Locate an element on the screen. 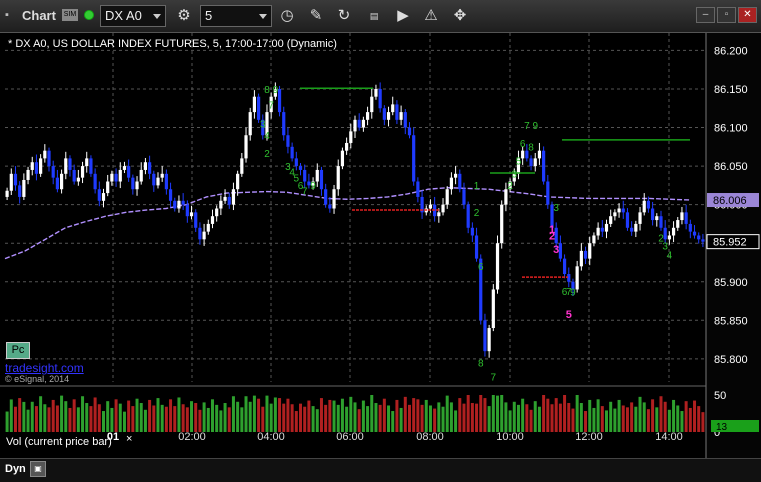 The height and width of the screenshot is (482, 761). symbol-input: DX A0 is located at coordinates (133, 16).